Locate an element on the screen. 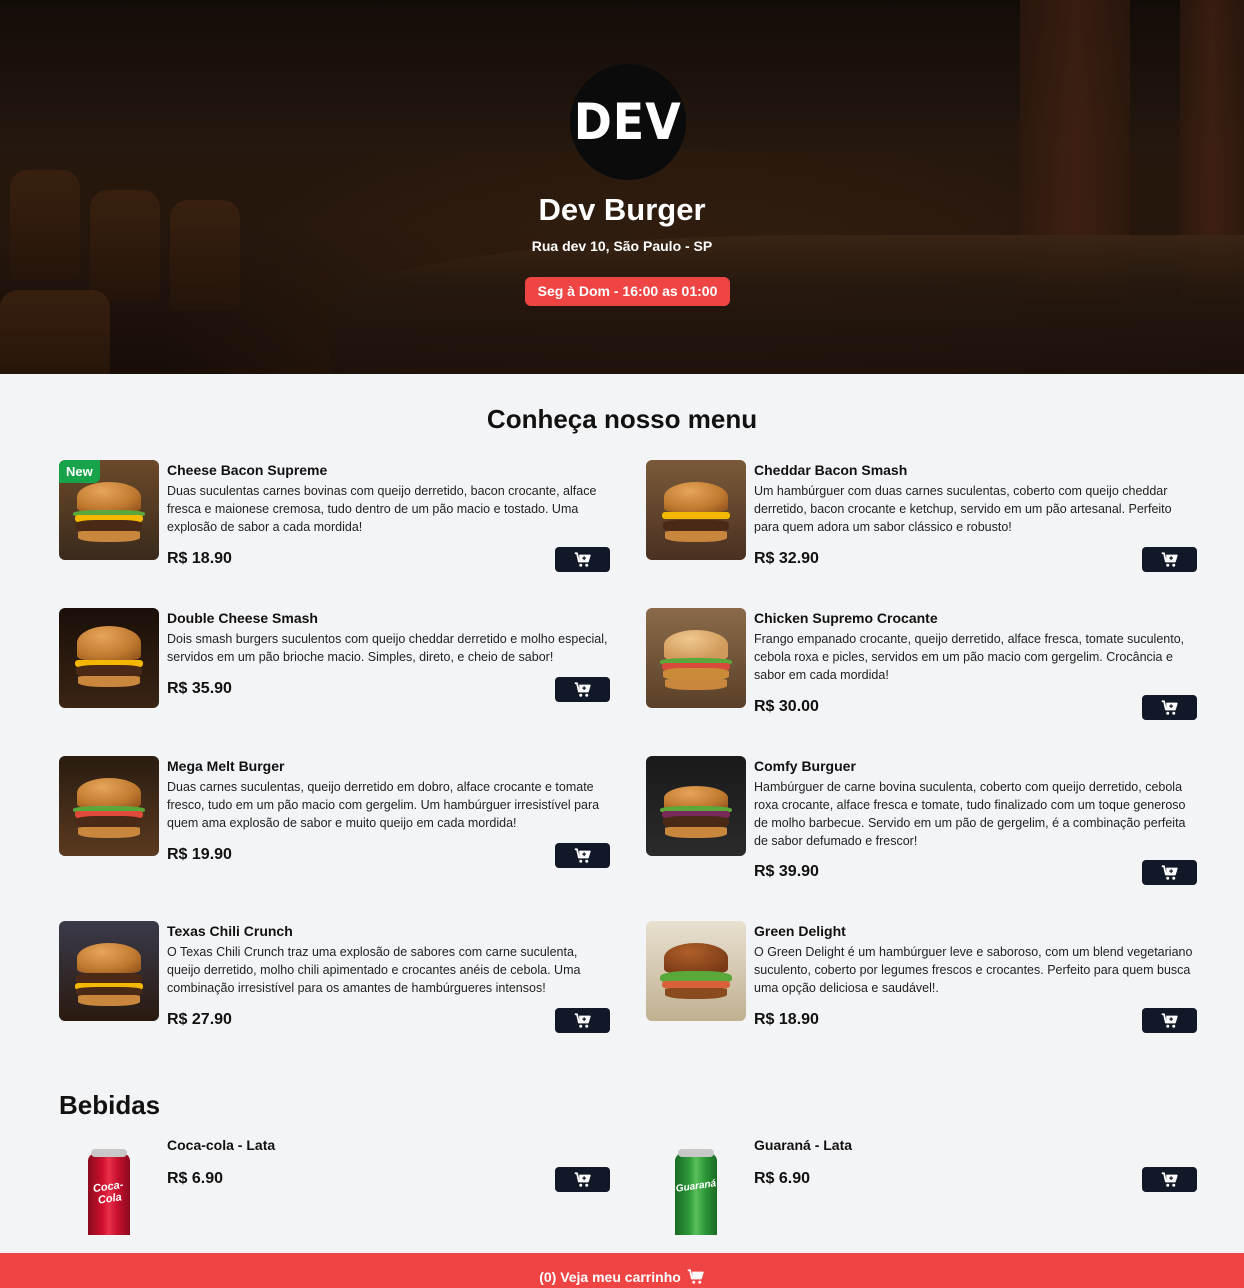  item-name: Texas Chili Crunch is located at coordinates (230, 931).